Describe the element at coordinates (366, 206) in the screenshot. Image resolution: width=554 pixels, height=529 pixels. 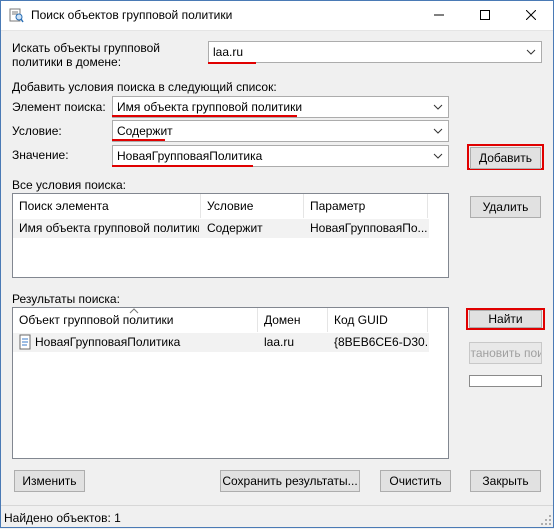
I see `column-header-parameter: Параметр` at that location.